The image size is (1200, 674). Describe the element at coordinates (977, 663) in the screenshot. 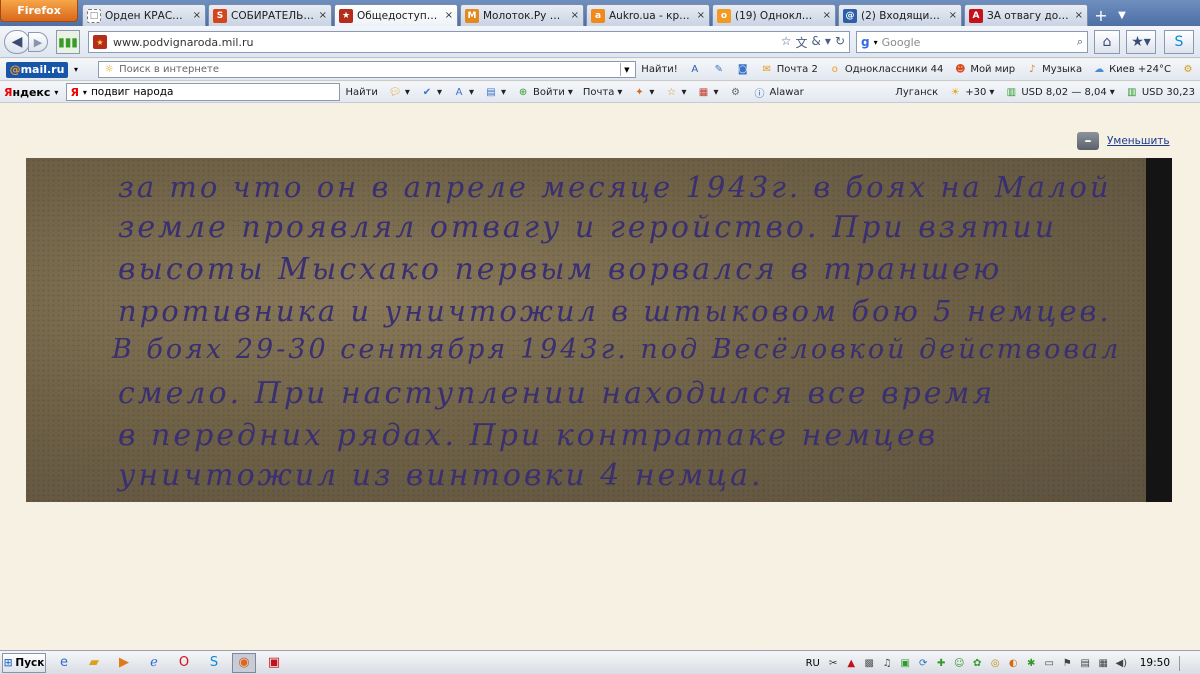

I see `flower-icon: ✿` at that location.